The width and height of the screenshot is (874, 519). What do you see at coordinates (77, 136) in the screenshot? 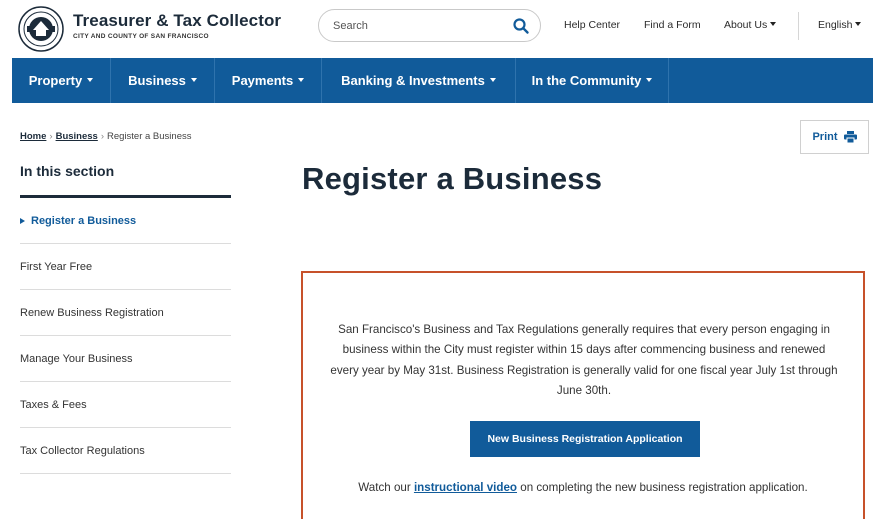
I see `breadcrumb-business: Business` at bounding box center [77, 136].